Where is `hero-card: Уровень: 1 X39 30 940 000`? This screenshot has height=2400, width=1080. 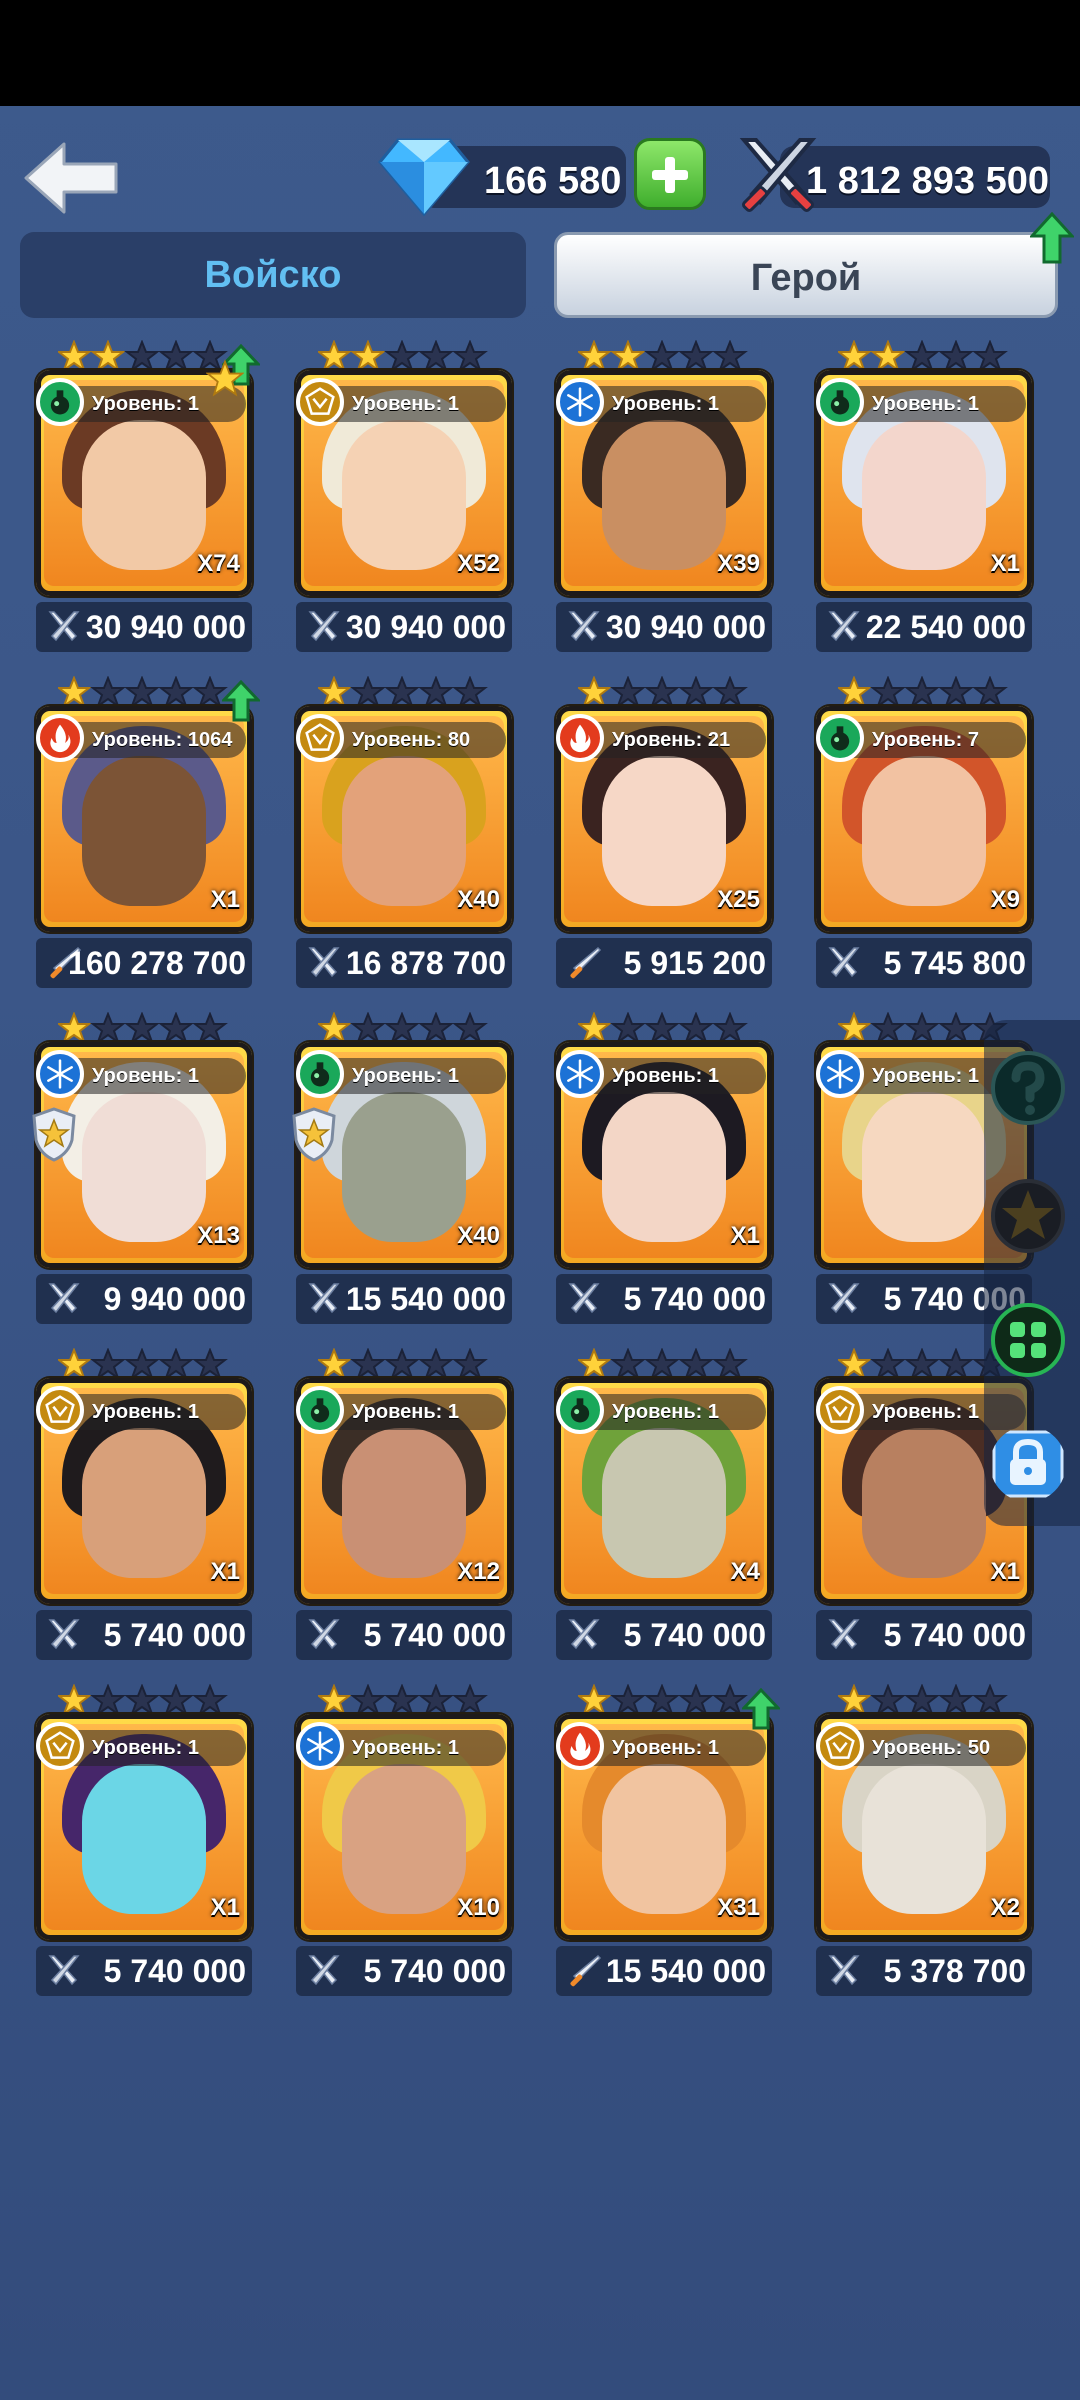
hero-card: Уровень: 1 X39 30 940 000 is located at coordinates (663, 496).